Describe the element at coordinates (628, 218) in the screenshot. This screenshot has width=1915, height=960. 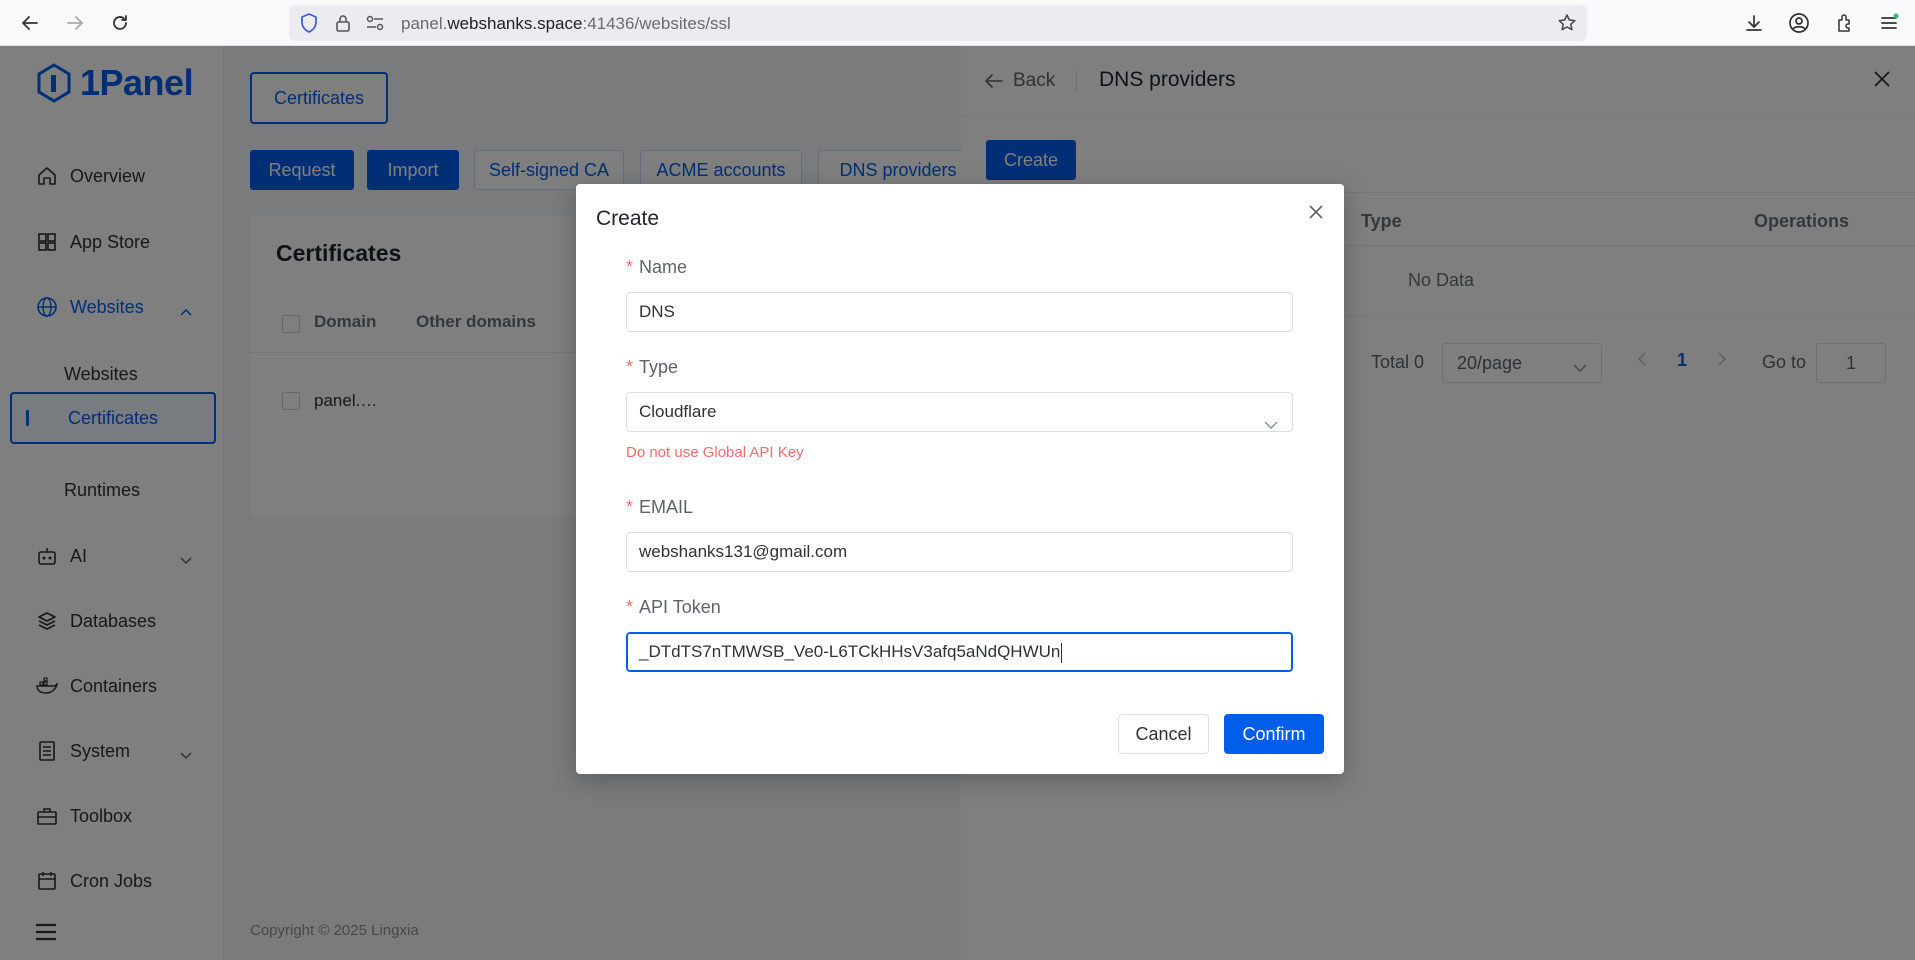
I see `dialog-title: Create` at that location.